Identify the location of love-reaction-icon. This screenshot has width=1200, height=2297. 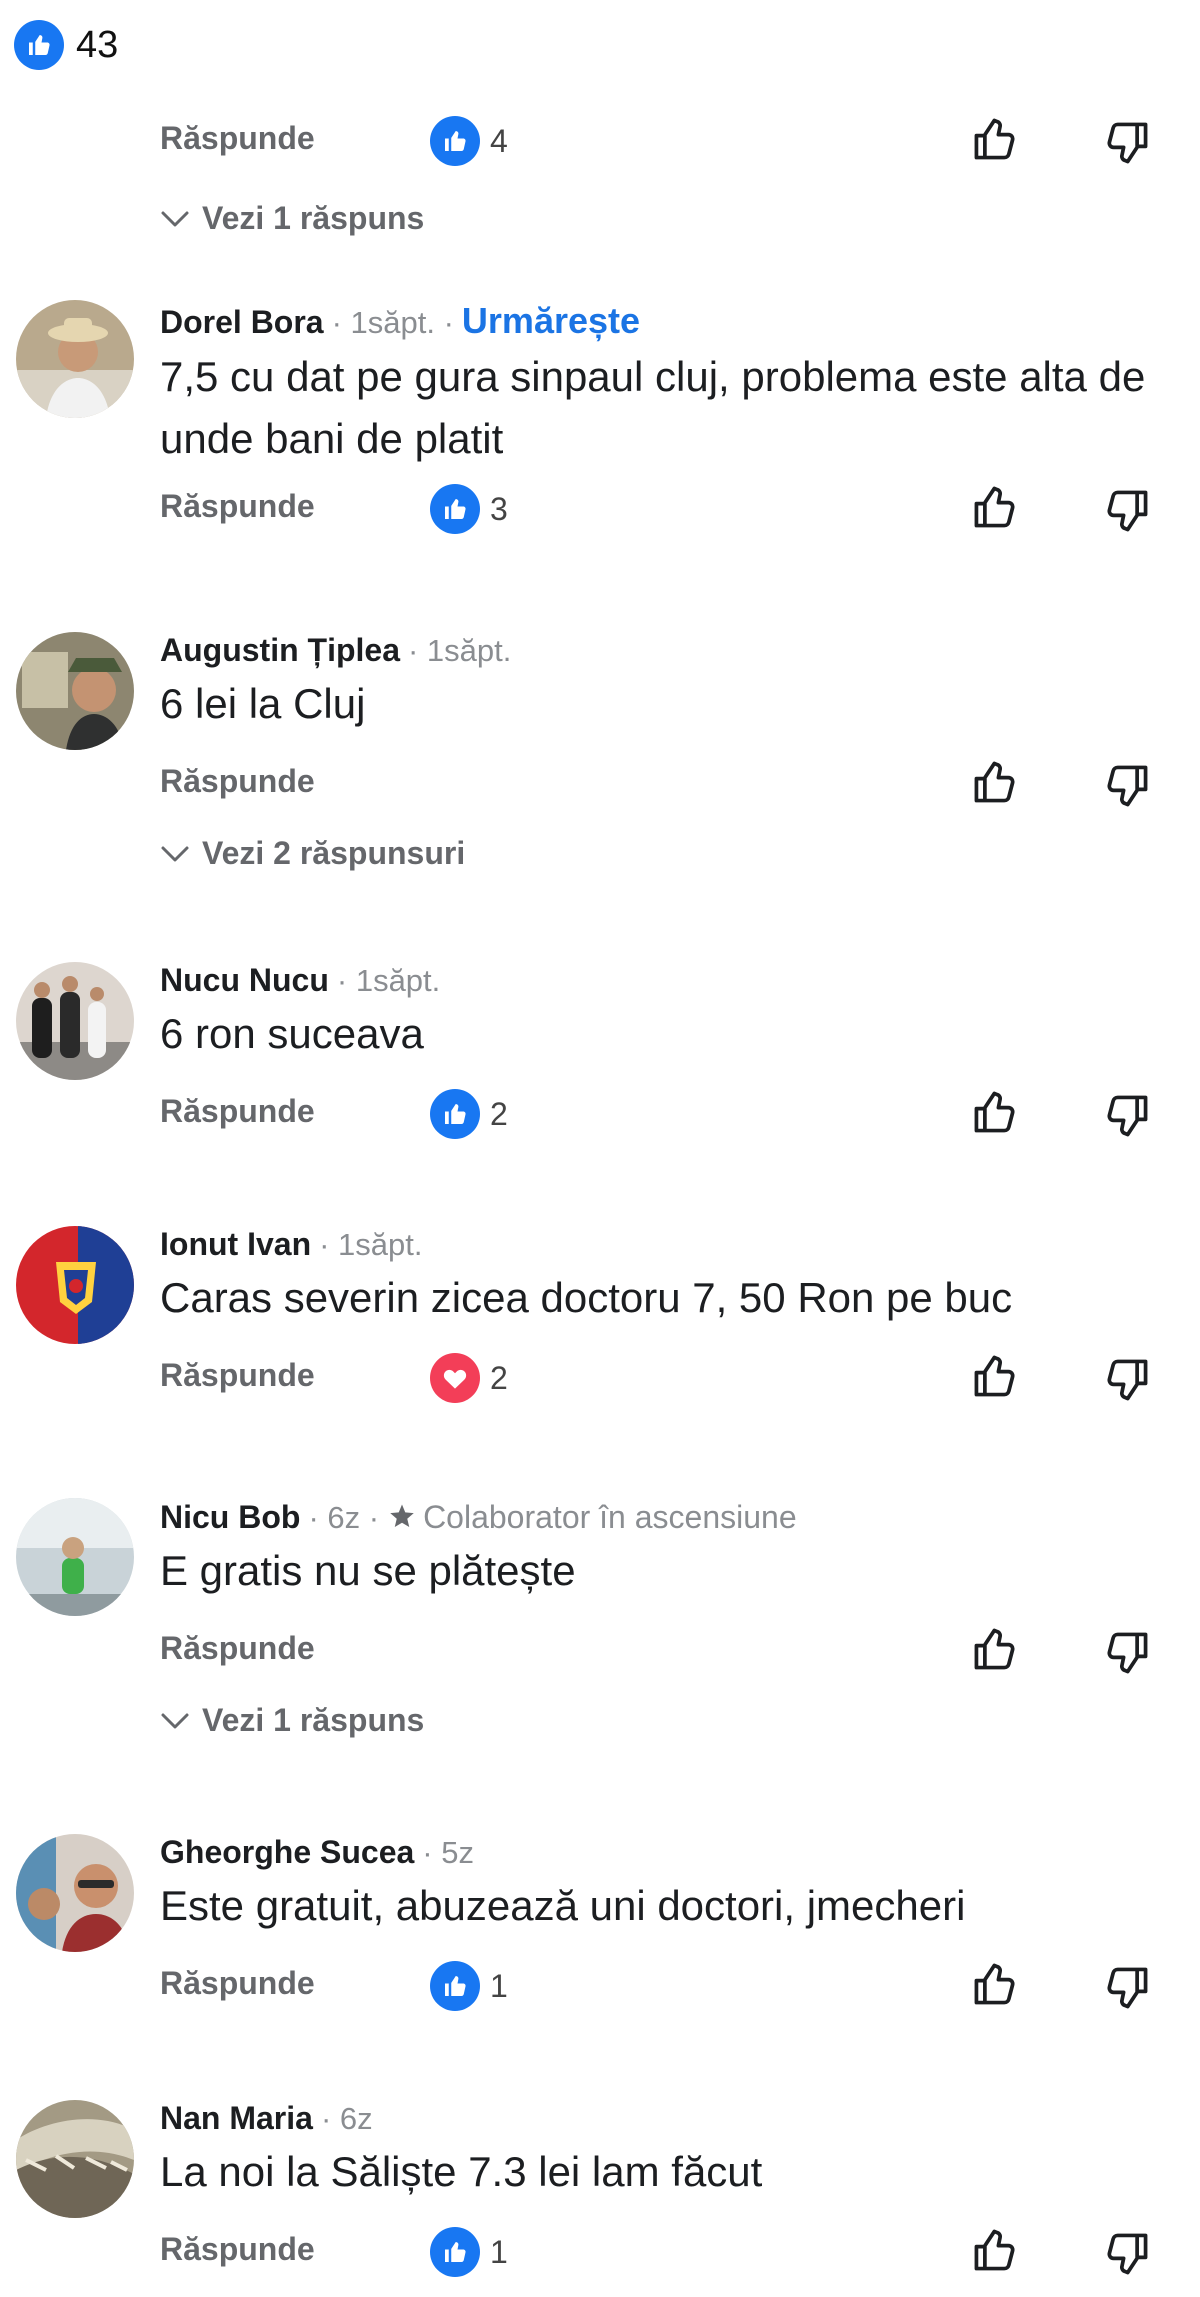
(455, 1378).